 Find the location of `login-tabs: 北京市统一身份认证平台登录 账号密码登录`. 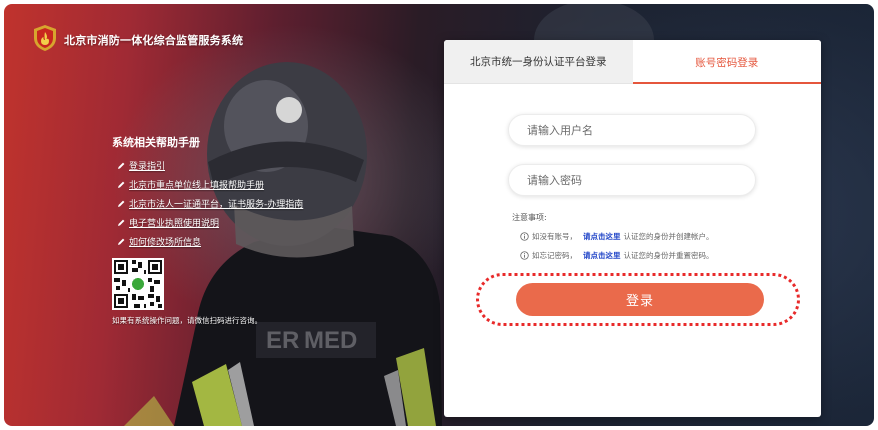

login-tabs: 北京市统一身份认证平台登录 账号密码登录 is located at coordinates (632, 62).